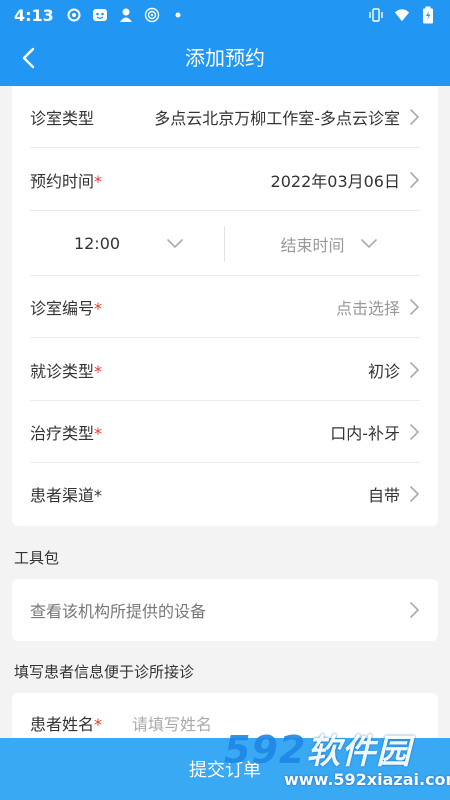  I want to click on clinic-type-label: 诊室类型, so click(62, 118).